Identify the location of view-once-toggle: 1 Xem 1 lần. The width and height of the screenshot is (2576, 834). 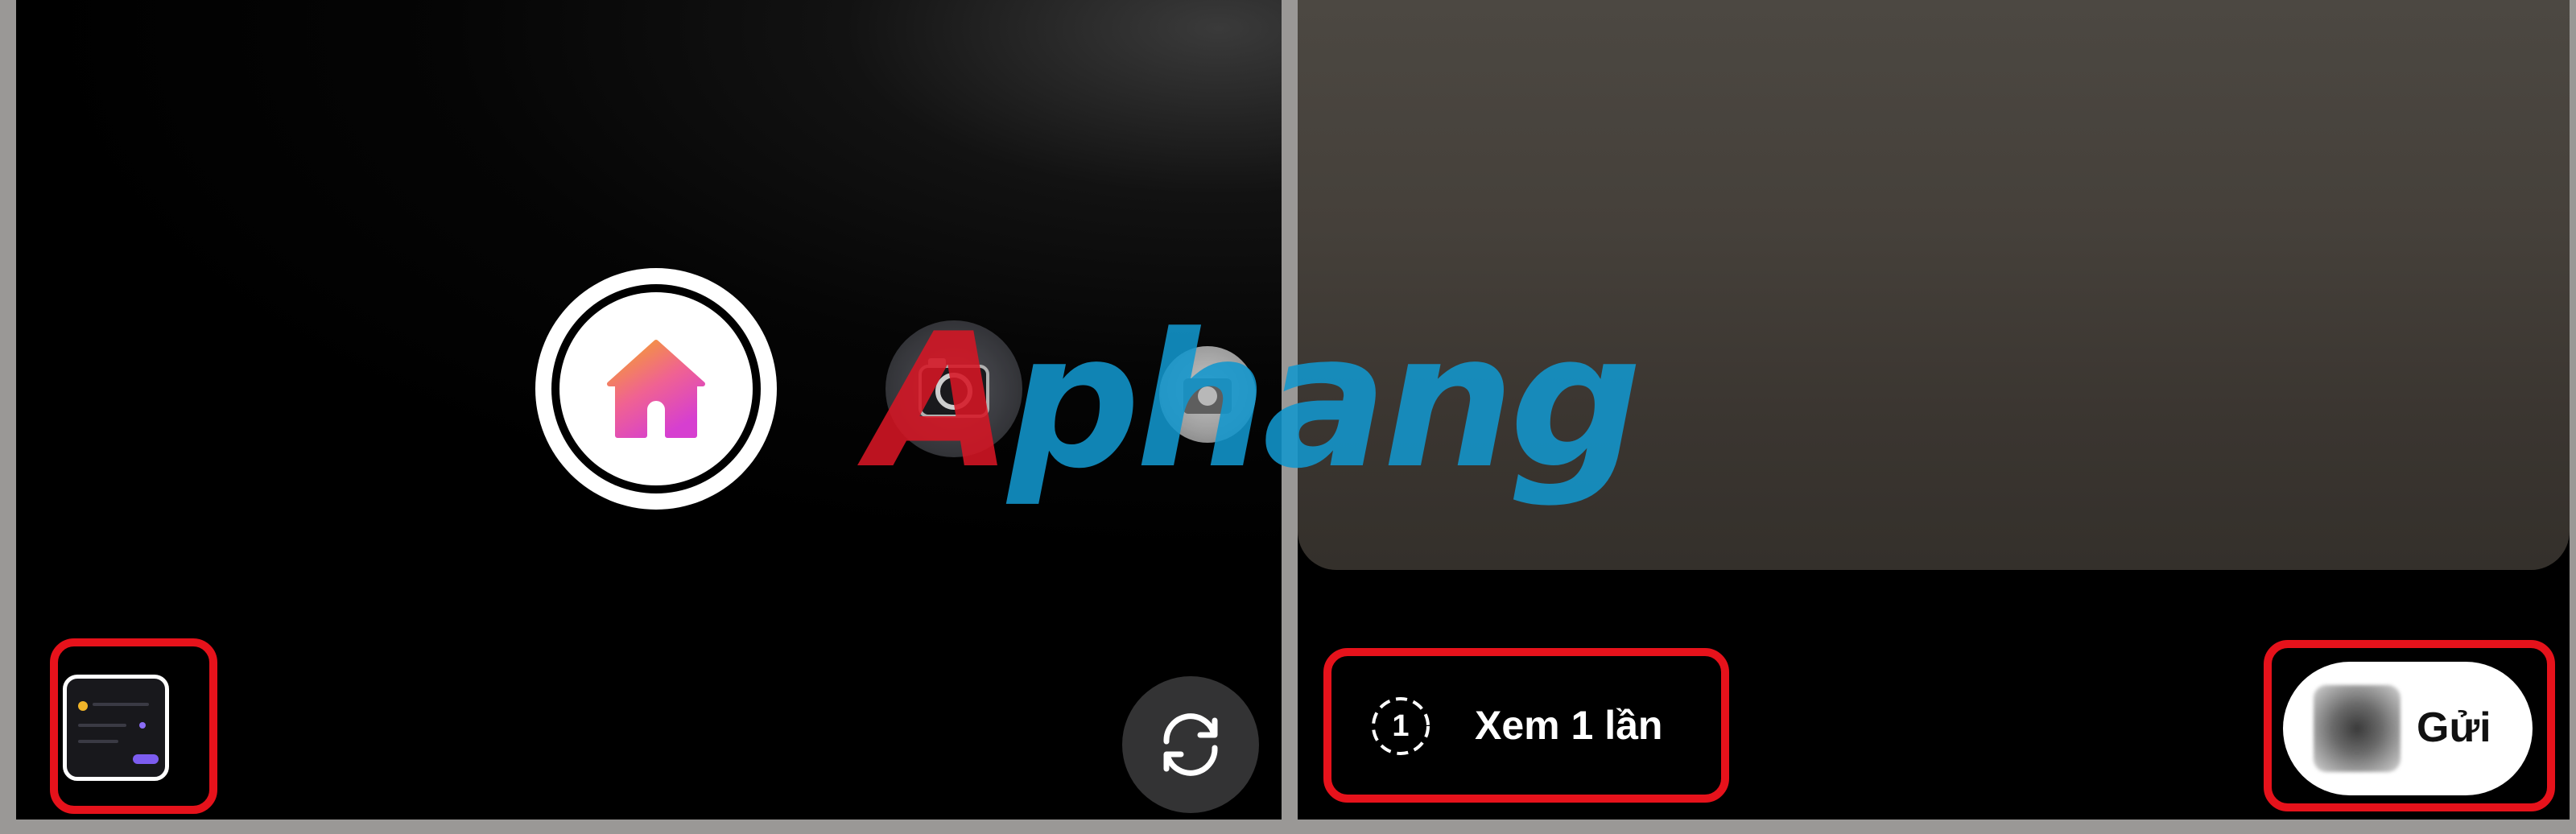
(1521, 726).